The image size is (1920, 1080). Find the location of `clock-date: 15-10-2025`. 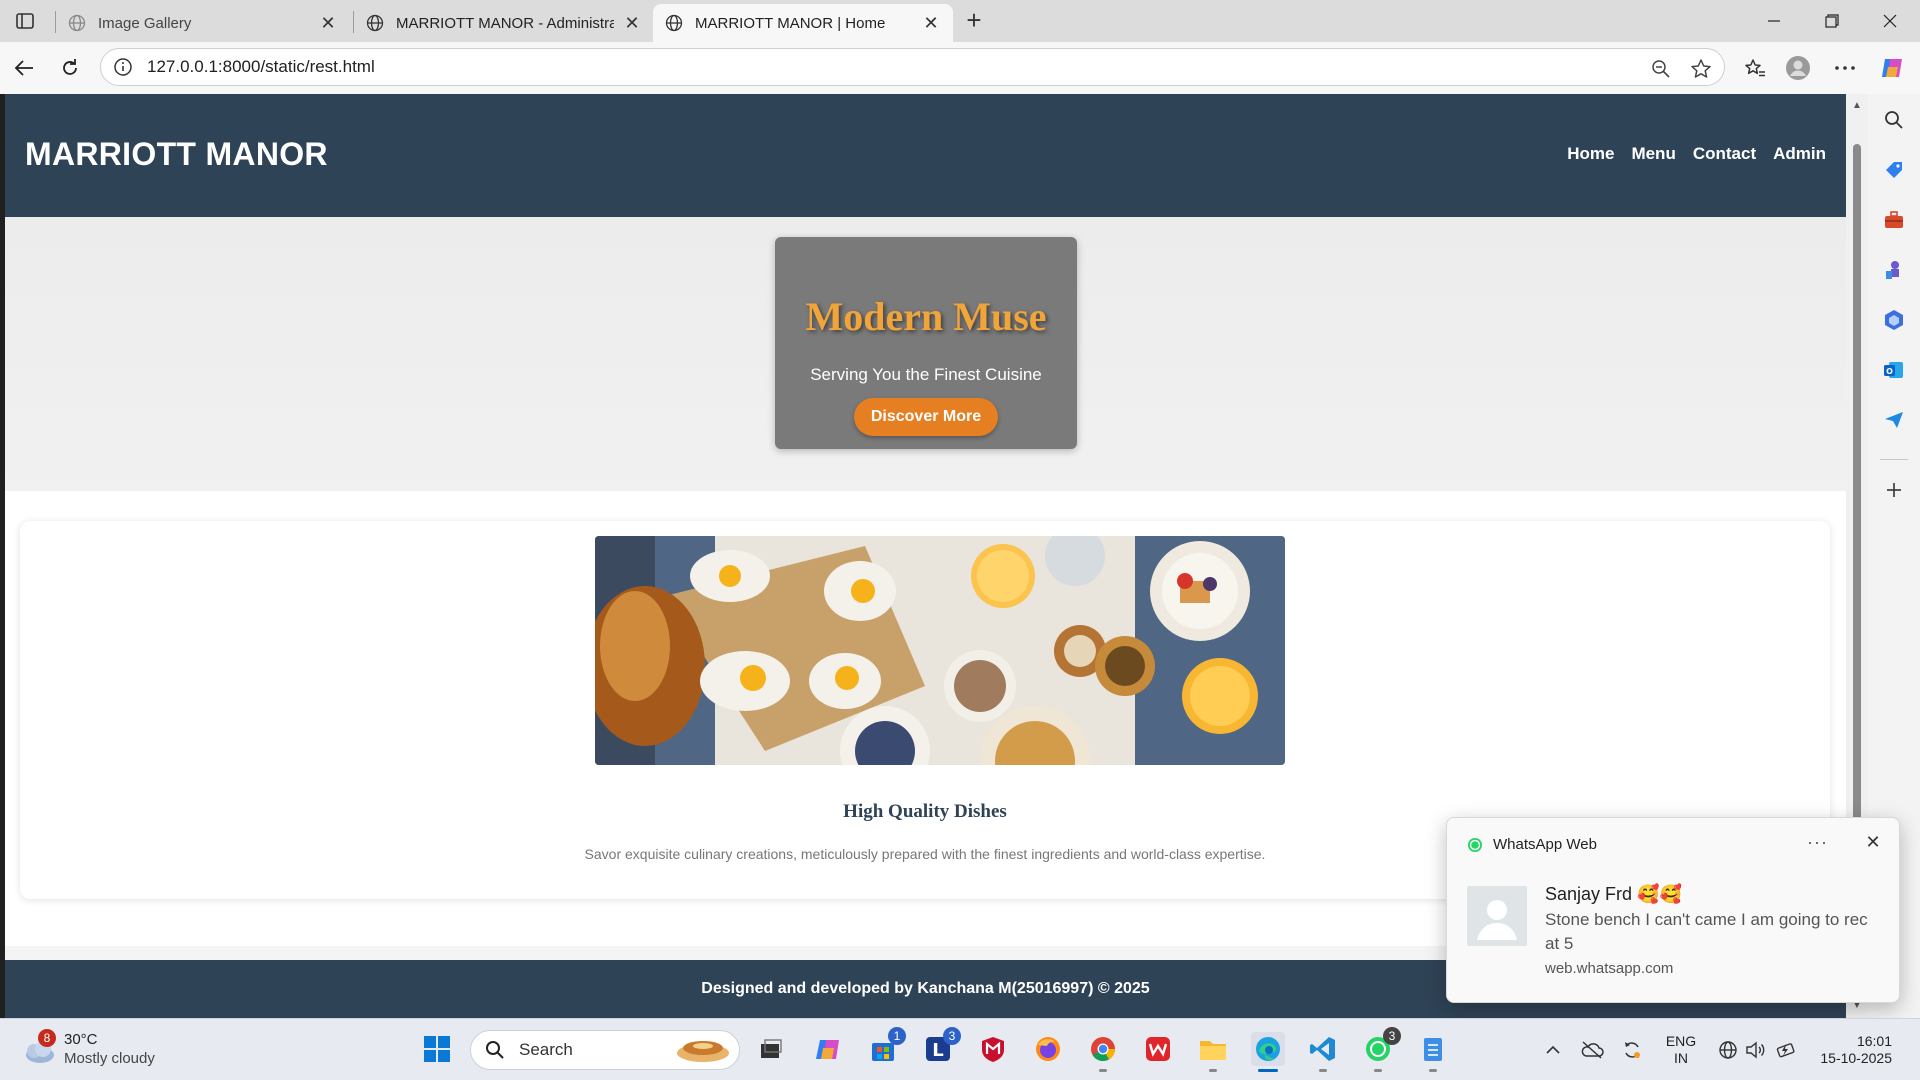

clock-date: 15-10-2025 is located at coordinates (1856, 1058).